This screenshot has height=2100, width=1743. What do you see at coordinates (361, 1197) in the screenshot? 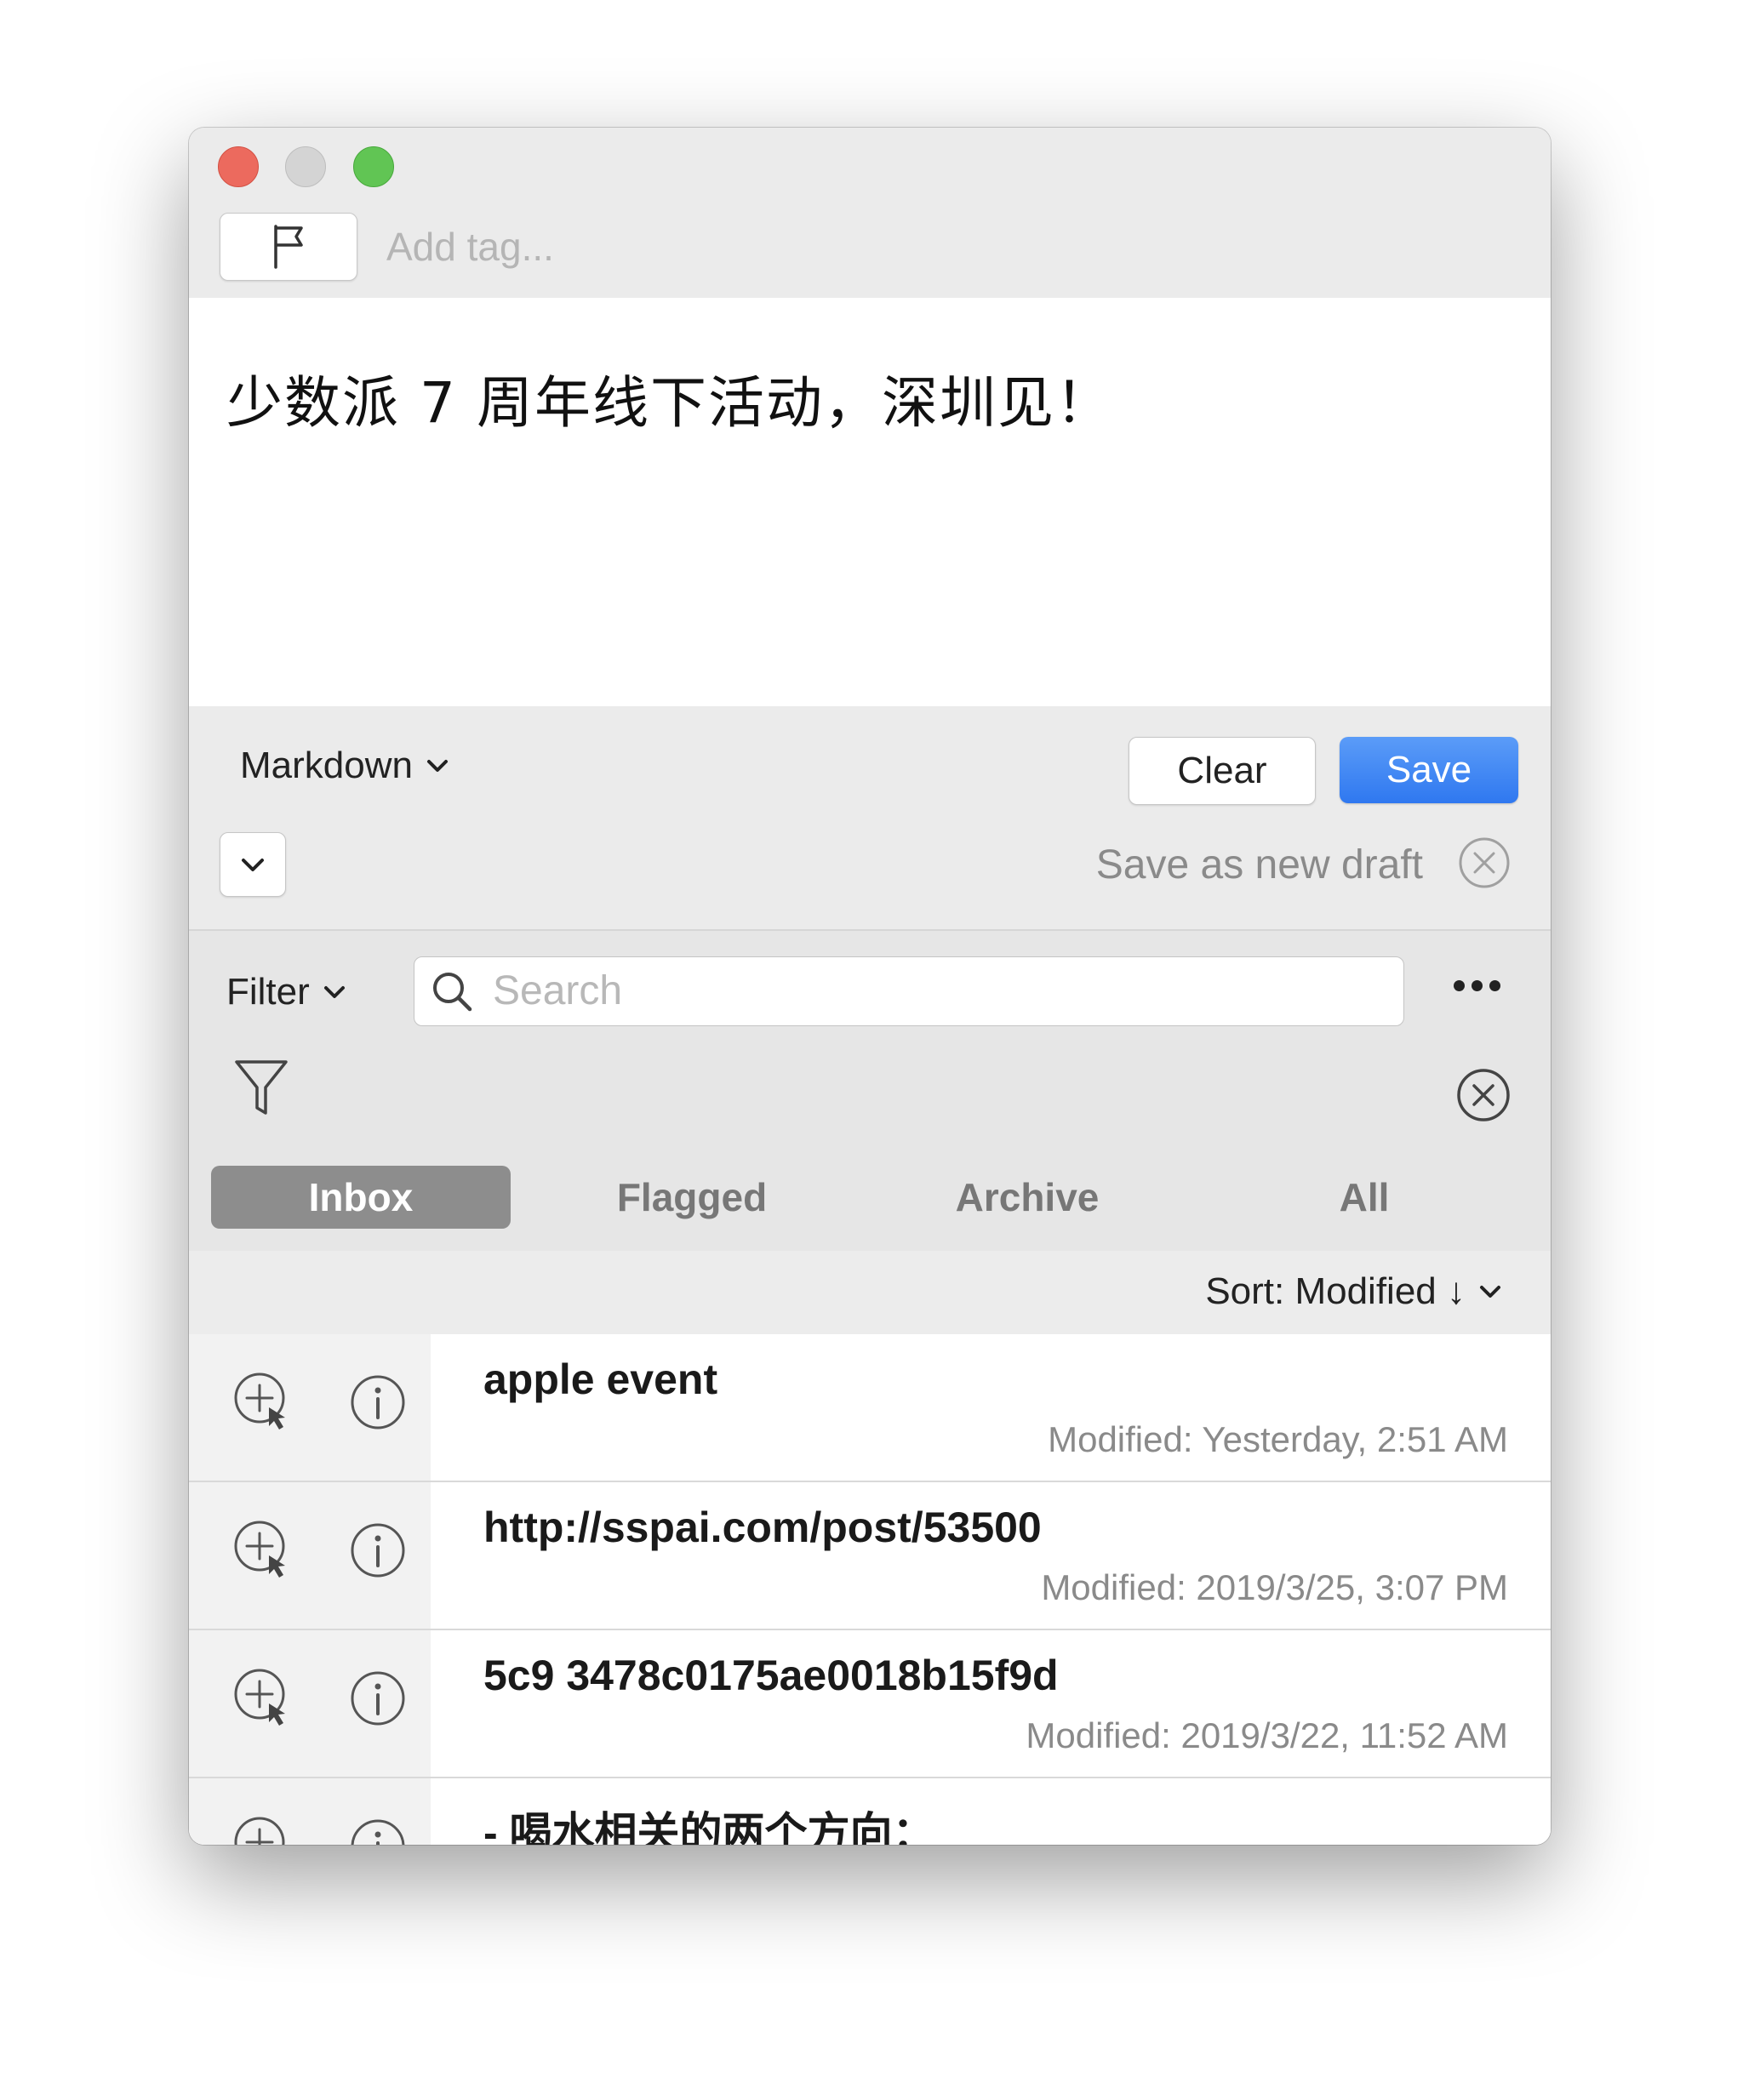
I see `tab-inbox: Inbox` at bounding box center [361, 1197].